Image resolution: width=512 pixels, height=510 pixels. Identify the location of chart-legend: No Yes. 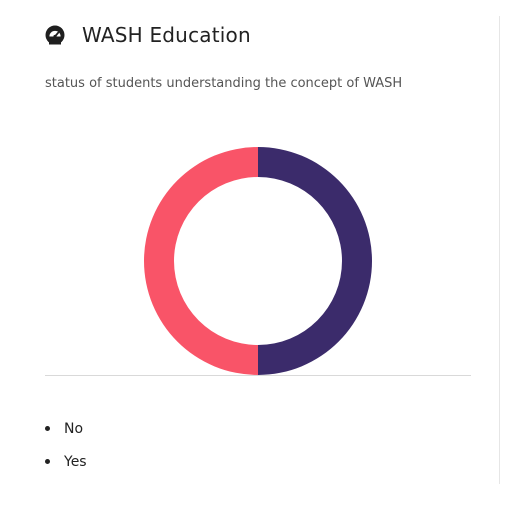
(66, 445).